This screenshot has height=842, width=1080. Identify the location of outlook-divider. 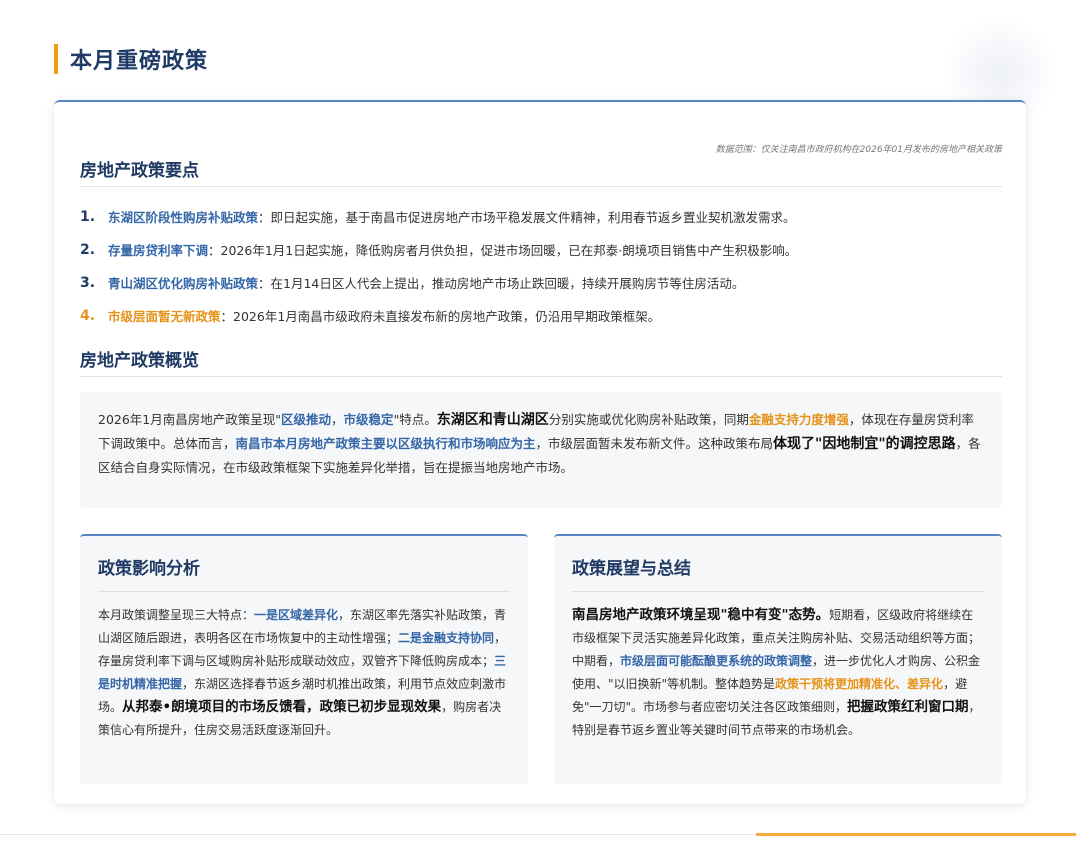
(778, 591).